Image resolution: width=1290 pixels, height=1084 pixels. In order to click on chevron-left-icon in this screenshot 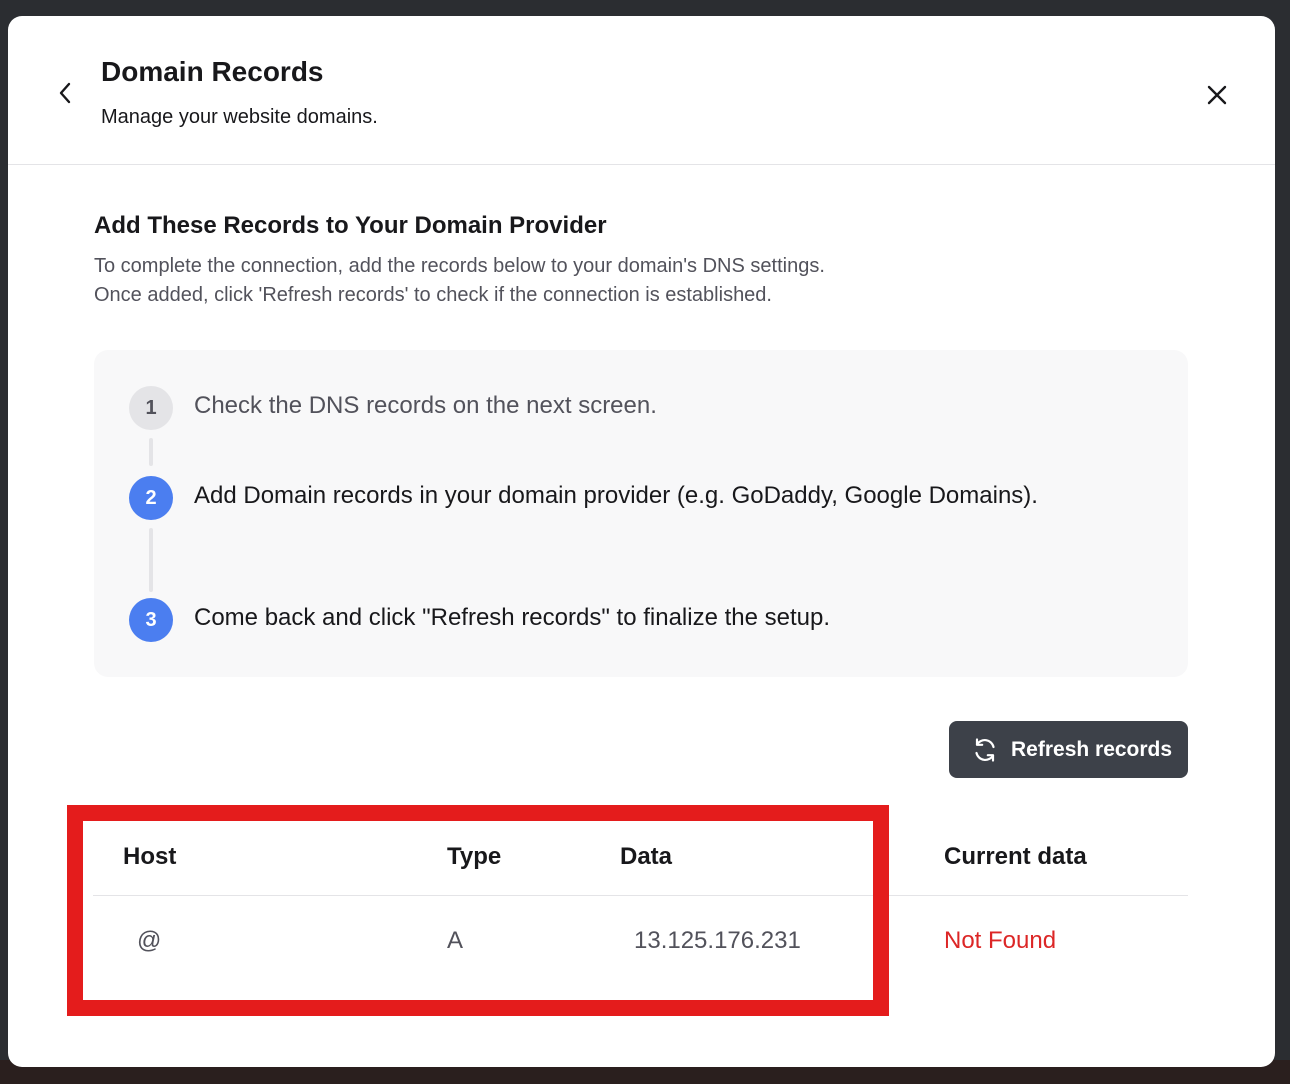, I will do `click(65, 93)`.